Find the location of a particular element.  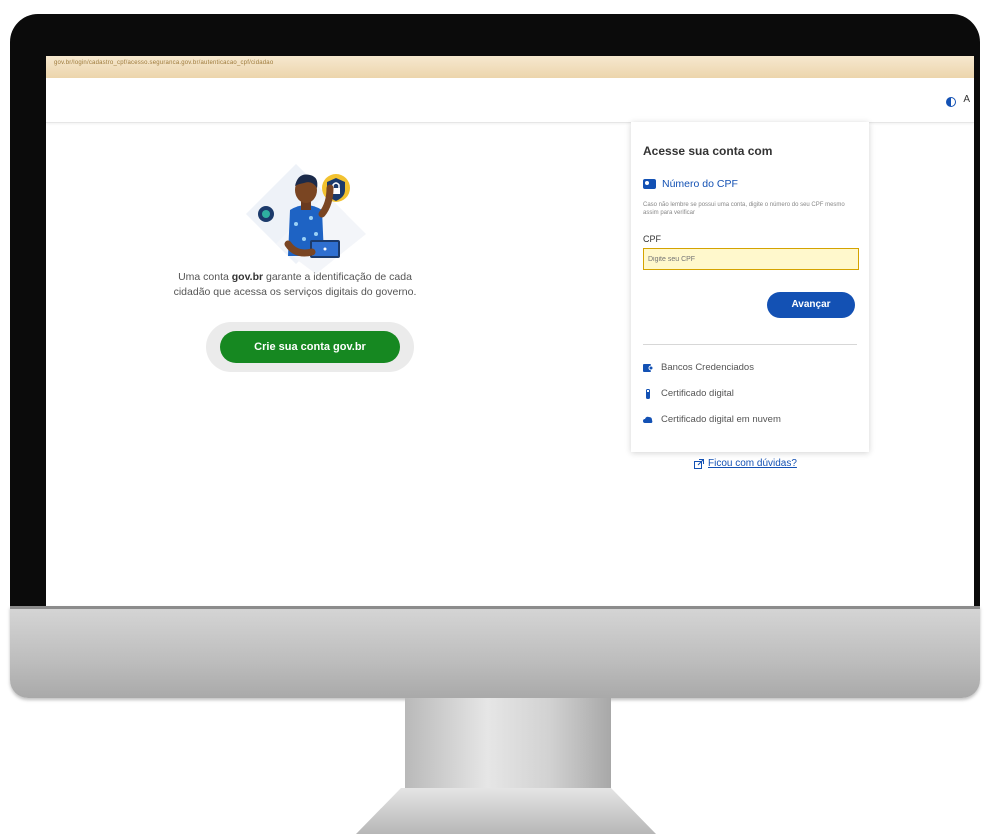

alt-label-certificate: Certificado digital is located at coordinates (697, 393).